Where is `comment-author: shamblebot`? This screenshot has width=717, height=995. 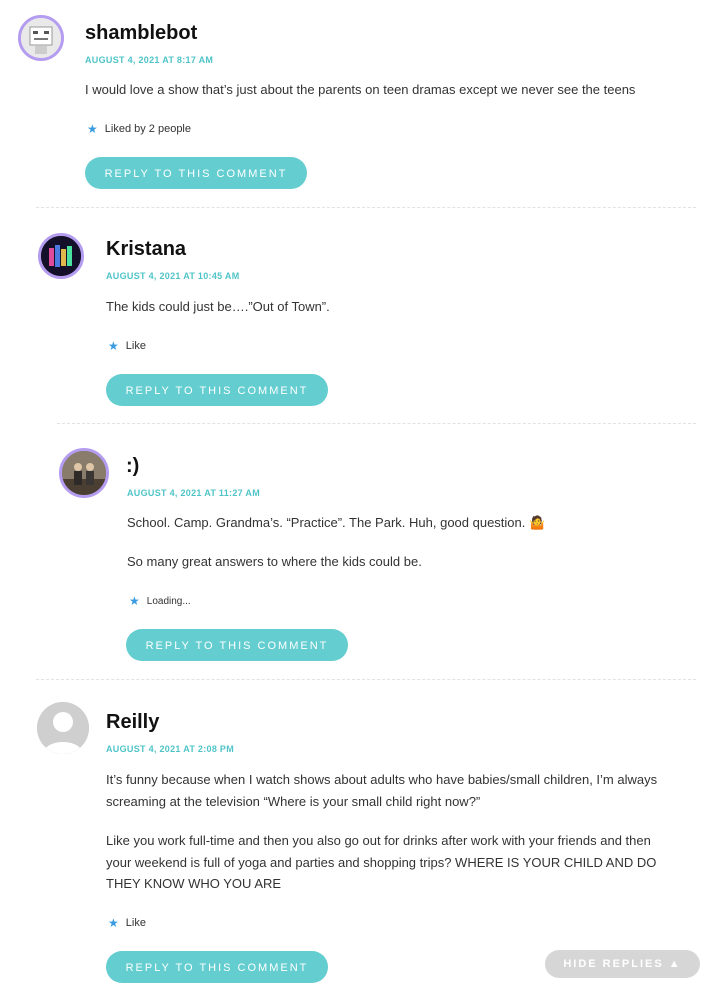 comment-author: shamblebot is located at coordinates (141, 33).